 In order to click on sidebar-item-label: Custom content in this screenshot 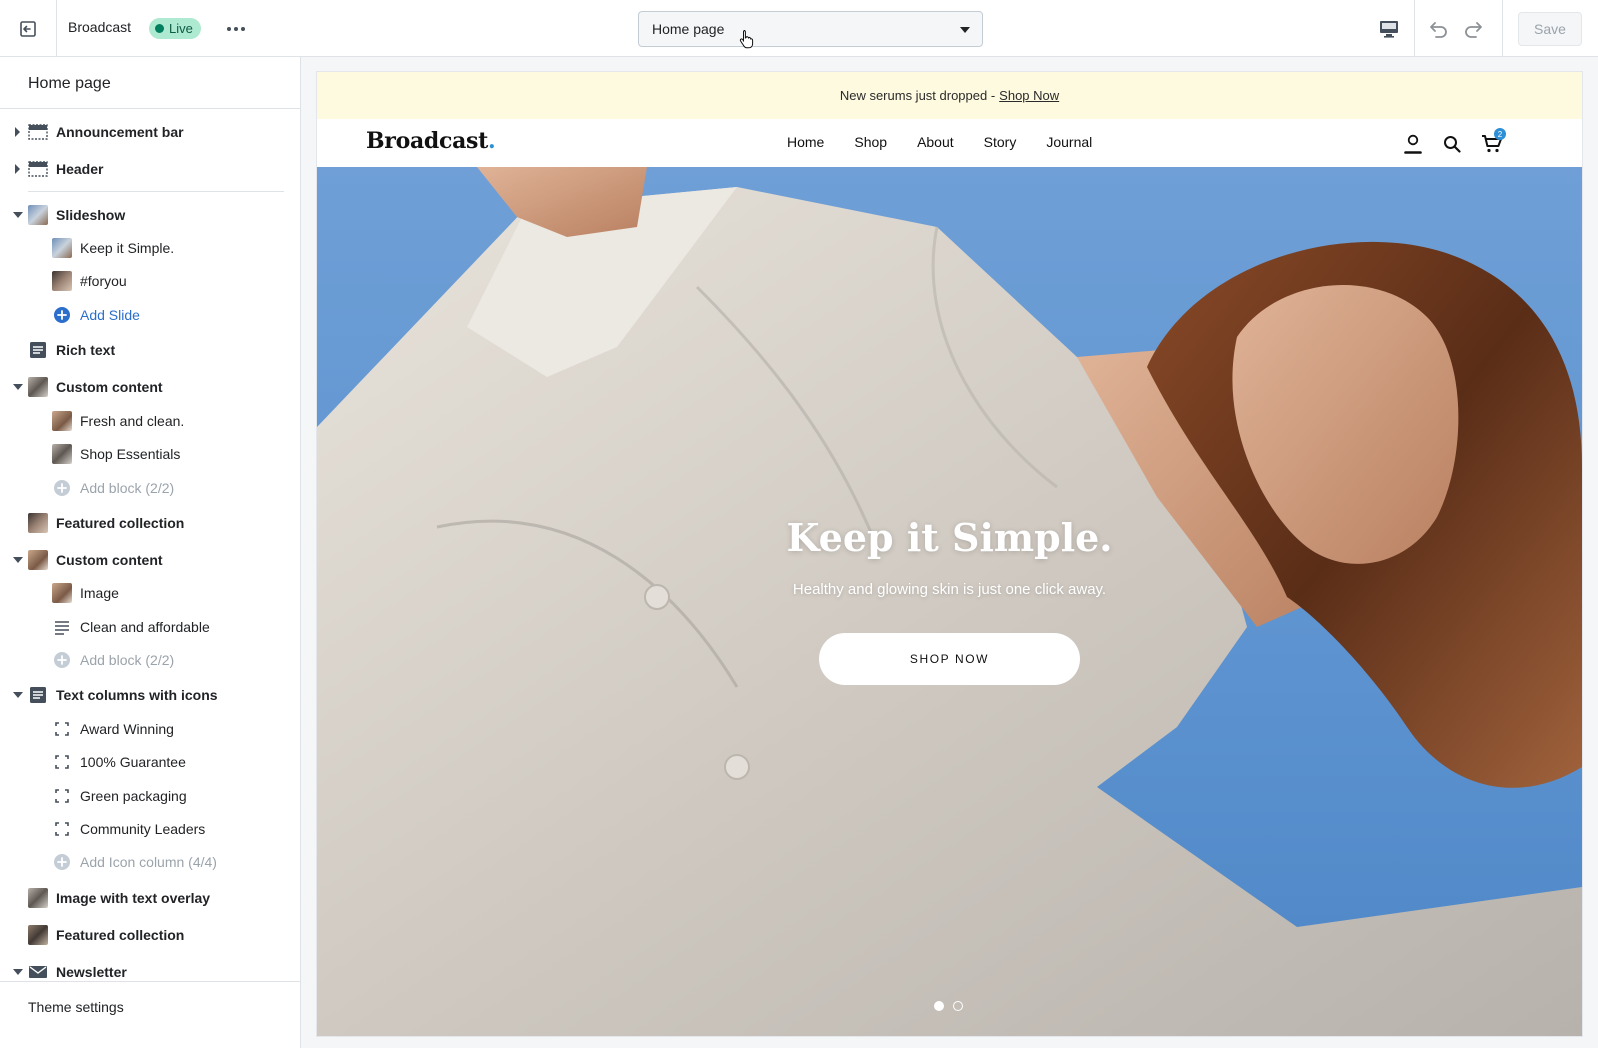, I will do `click(109, 560)`.